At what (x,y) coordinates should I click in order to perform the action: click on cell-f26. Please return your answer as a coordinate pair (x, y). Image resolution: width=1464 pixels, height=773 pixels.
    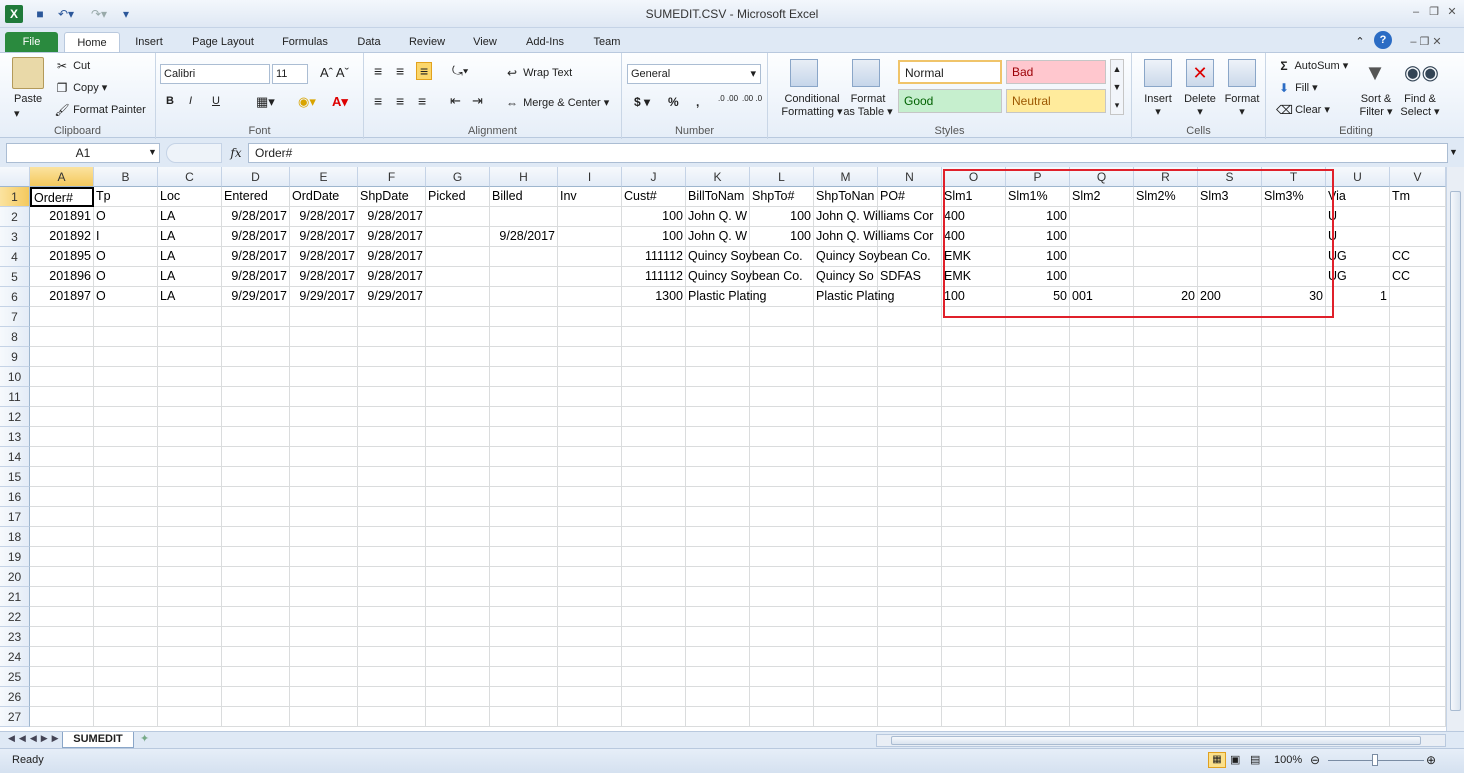
    Looking at the image, I should click on (392, 697).